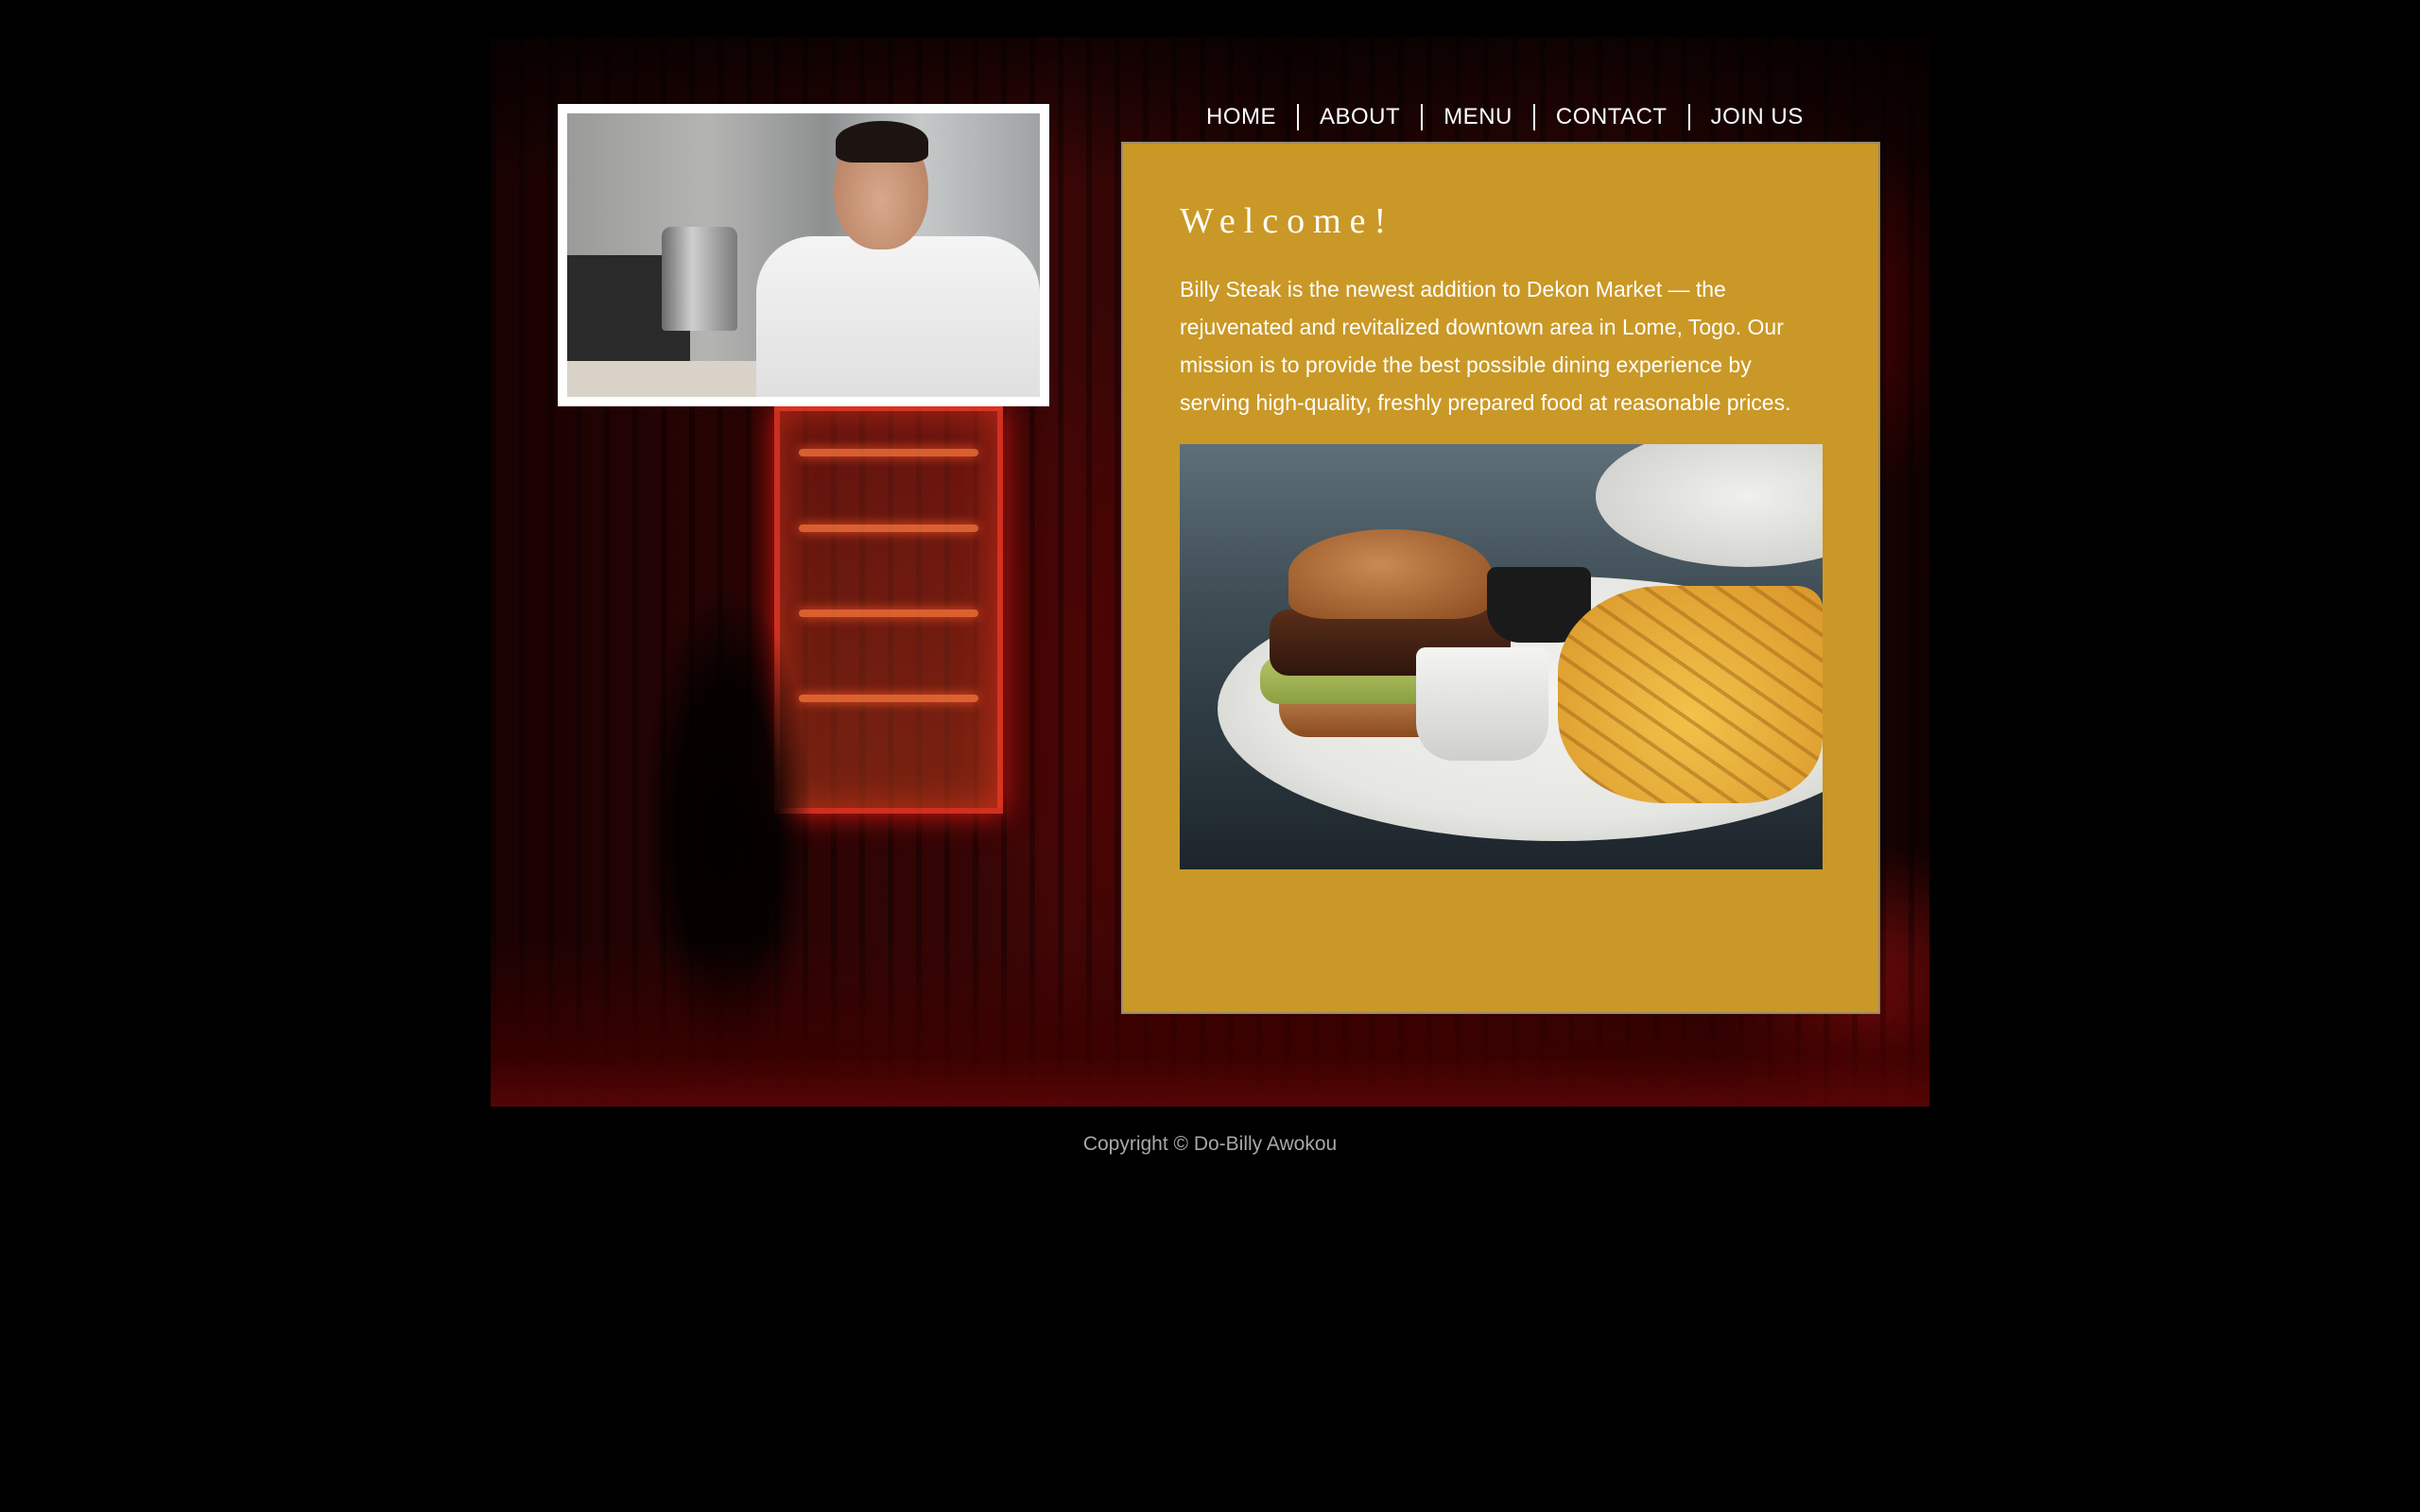 This screenshot has width=2420, height=1512. Describe the element at coordinates (673, 379) in the screenshot. I see `counter` at that location.